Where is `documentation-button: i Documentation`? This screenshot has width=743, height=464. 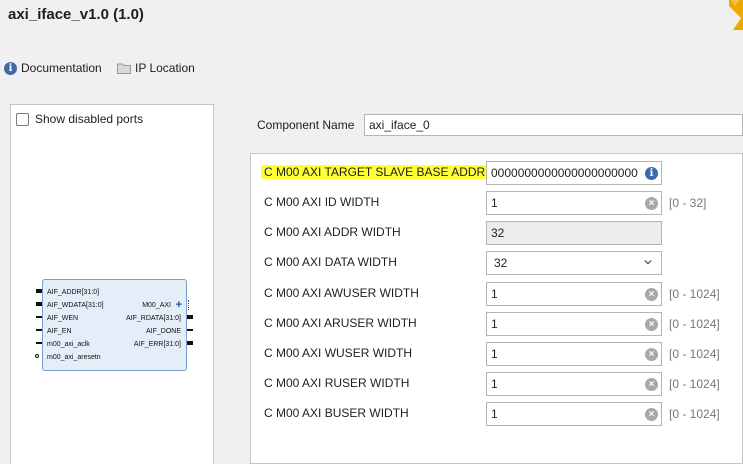
documentation-button: i Documentation is located at coordinates (53, 68).